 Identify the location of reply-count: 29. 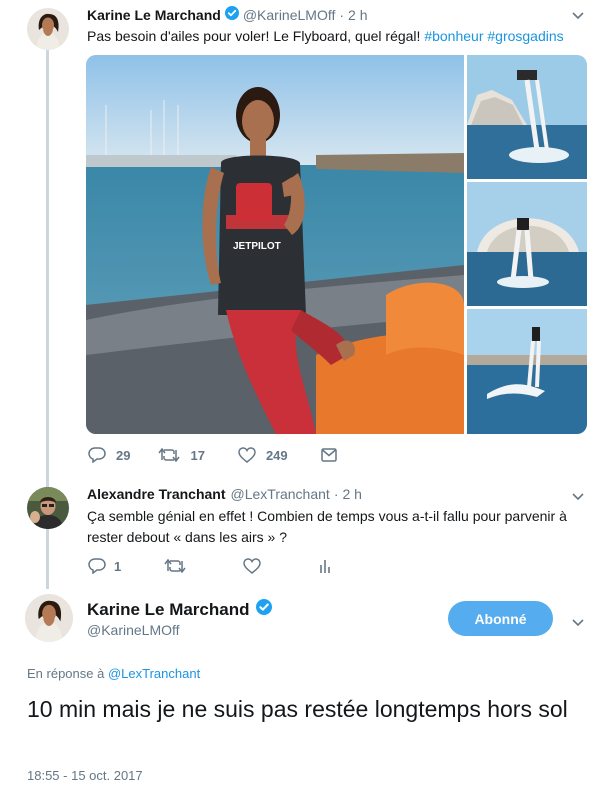
(123, 455).